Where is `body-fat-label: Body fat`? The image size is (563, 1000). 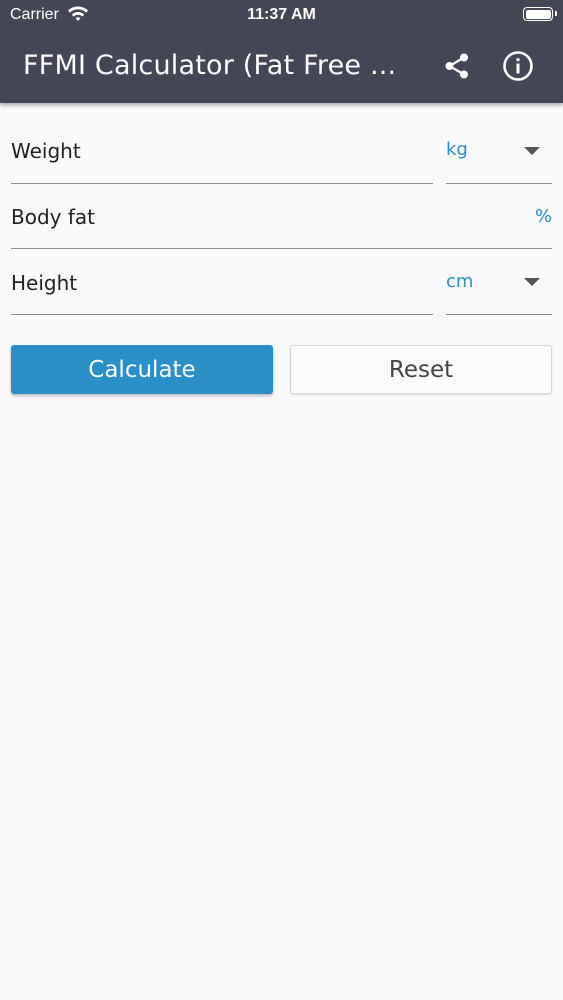
body-fat-label: Body fat is located at coordinates (53, 217).